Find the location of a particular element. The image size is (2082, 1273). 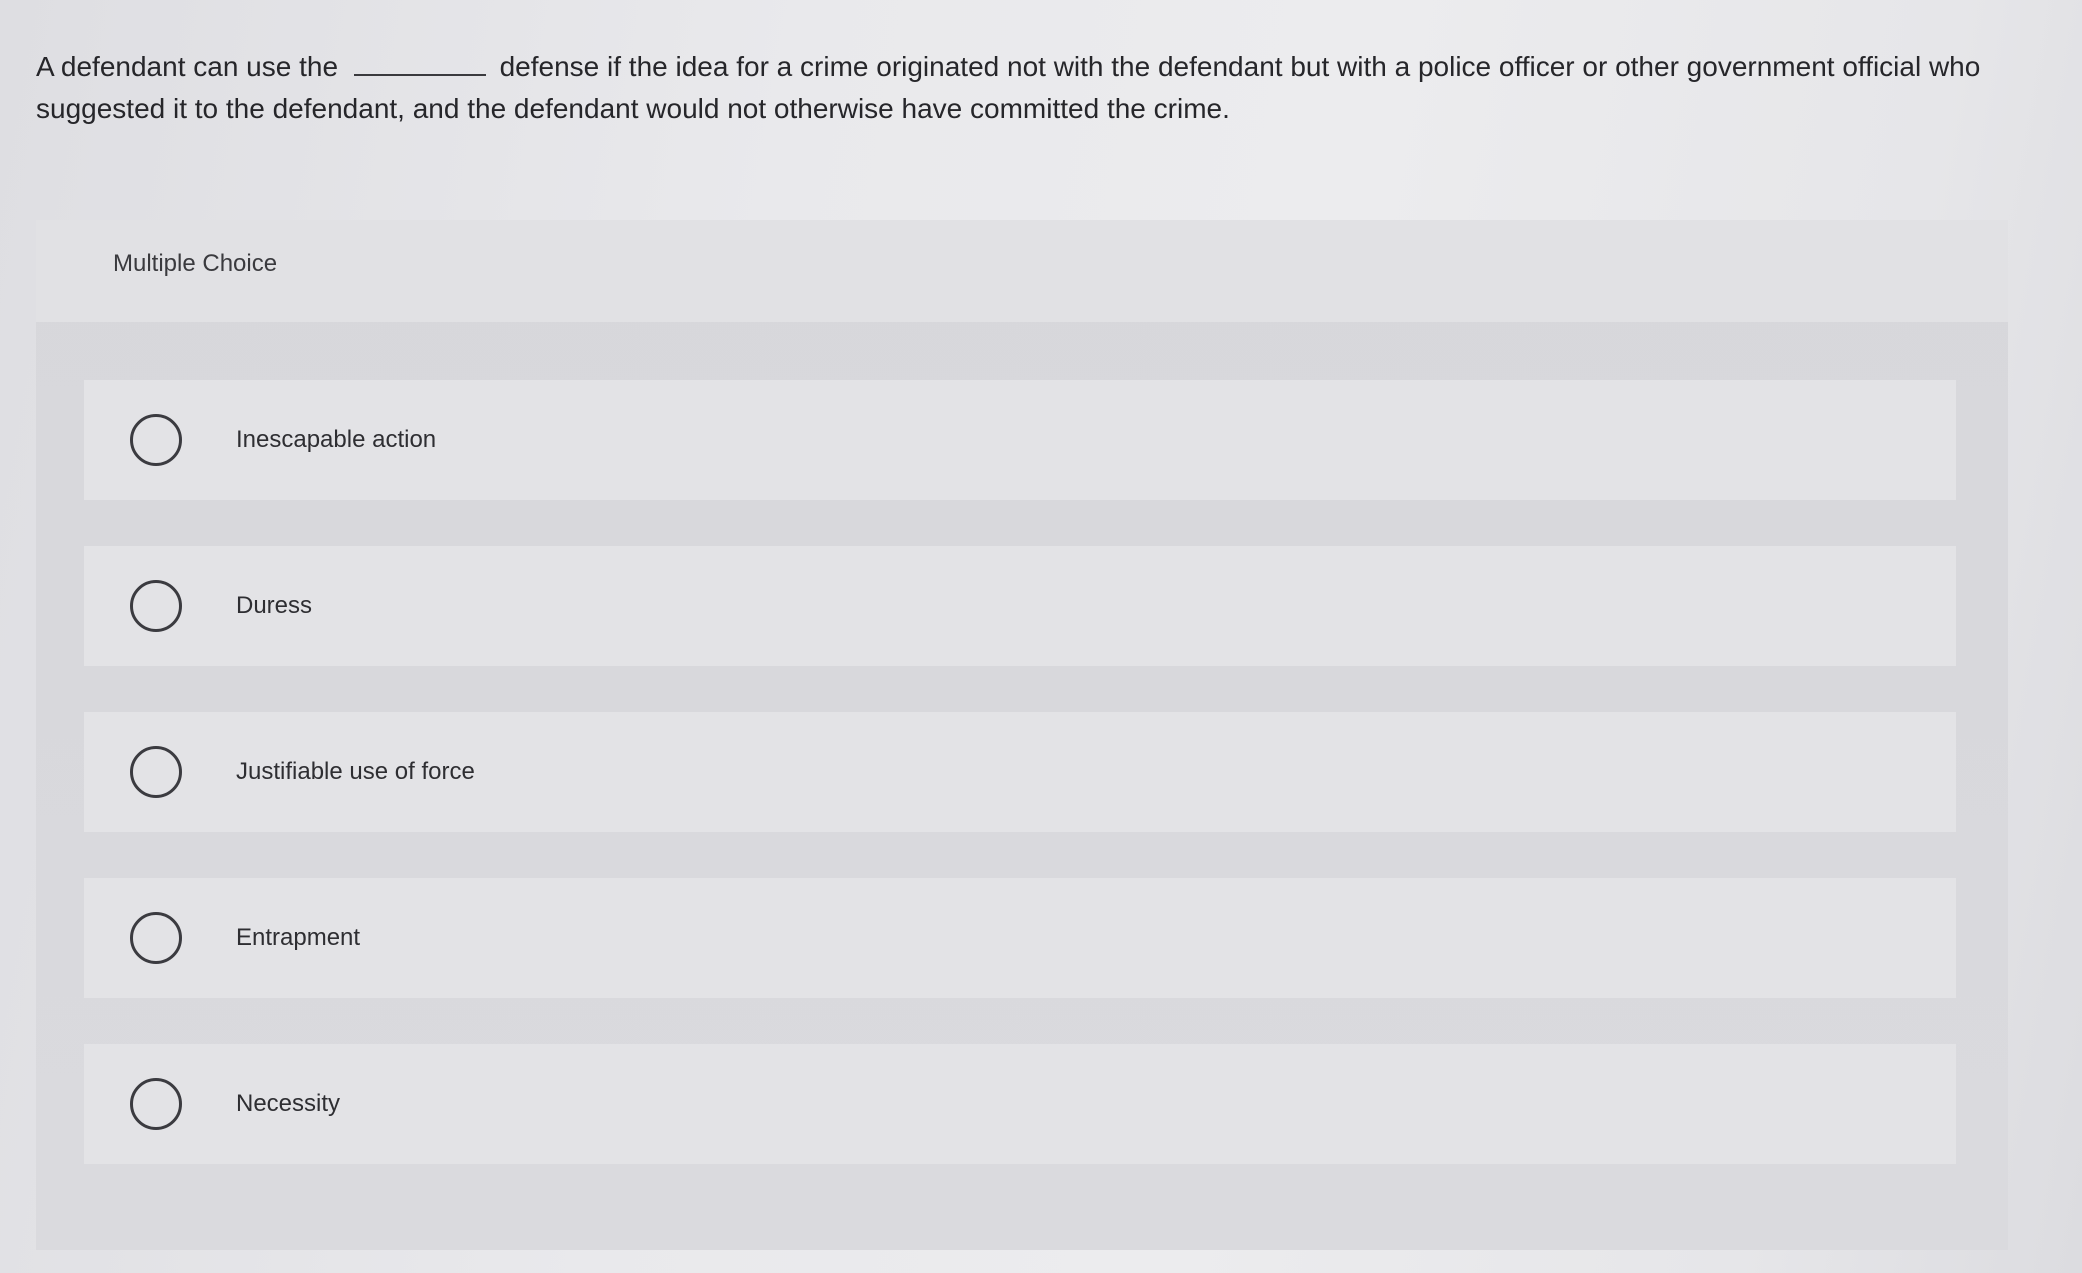

option-necessity: Necessity is located at coordinates (1020, 1104).